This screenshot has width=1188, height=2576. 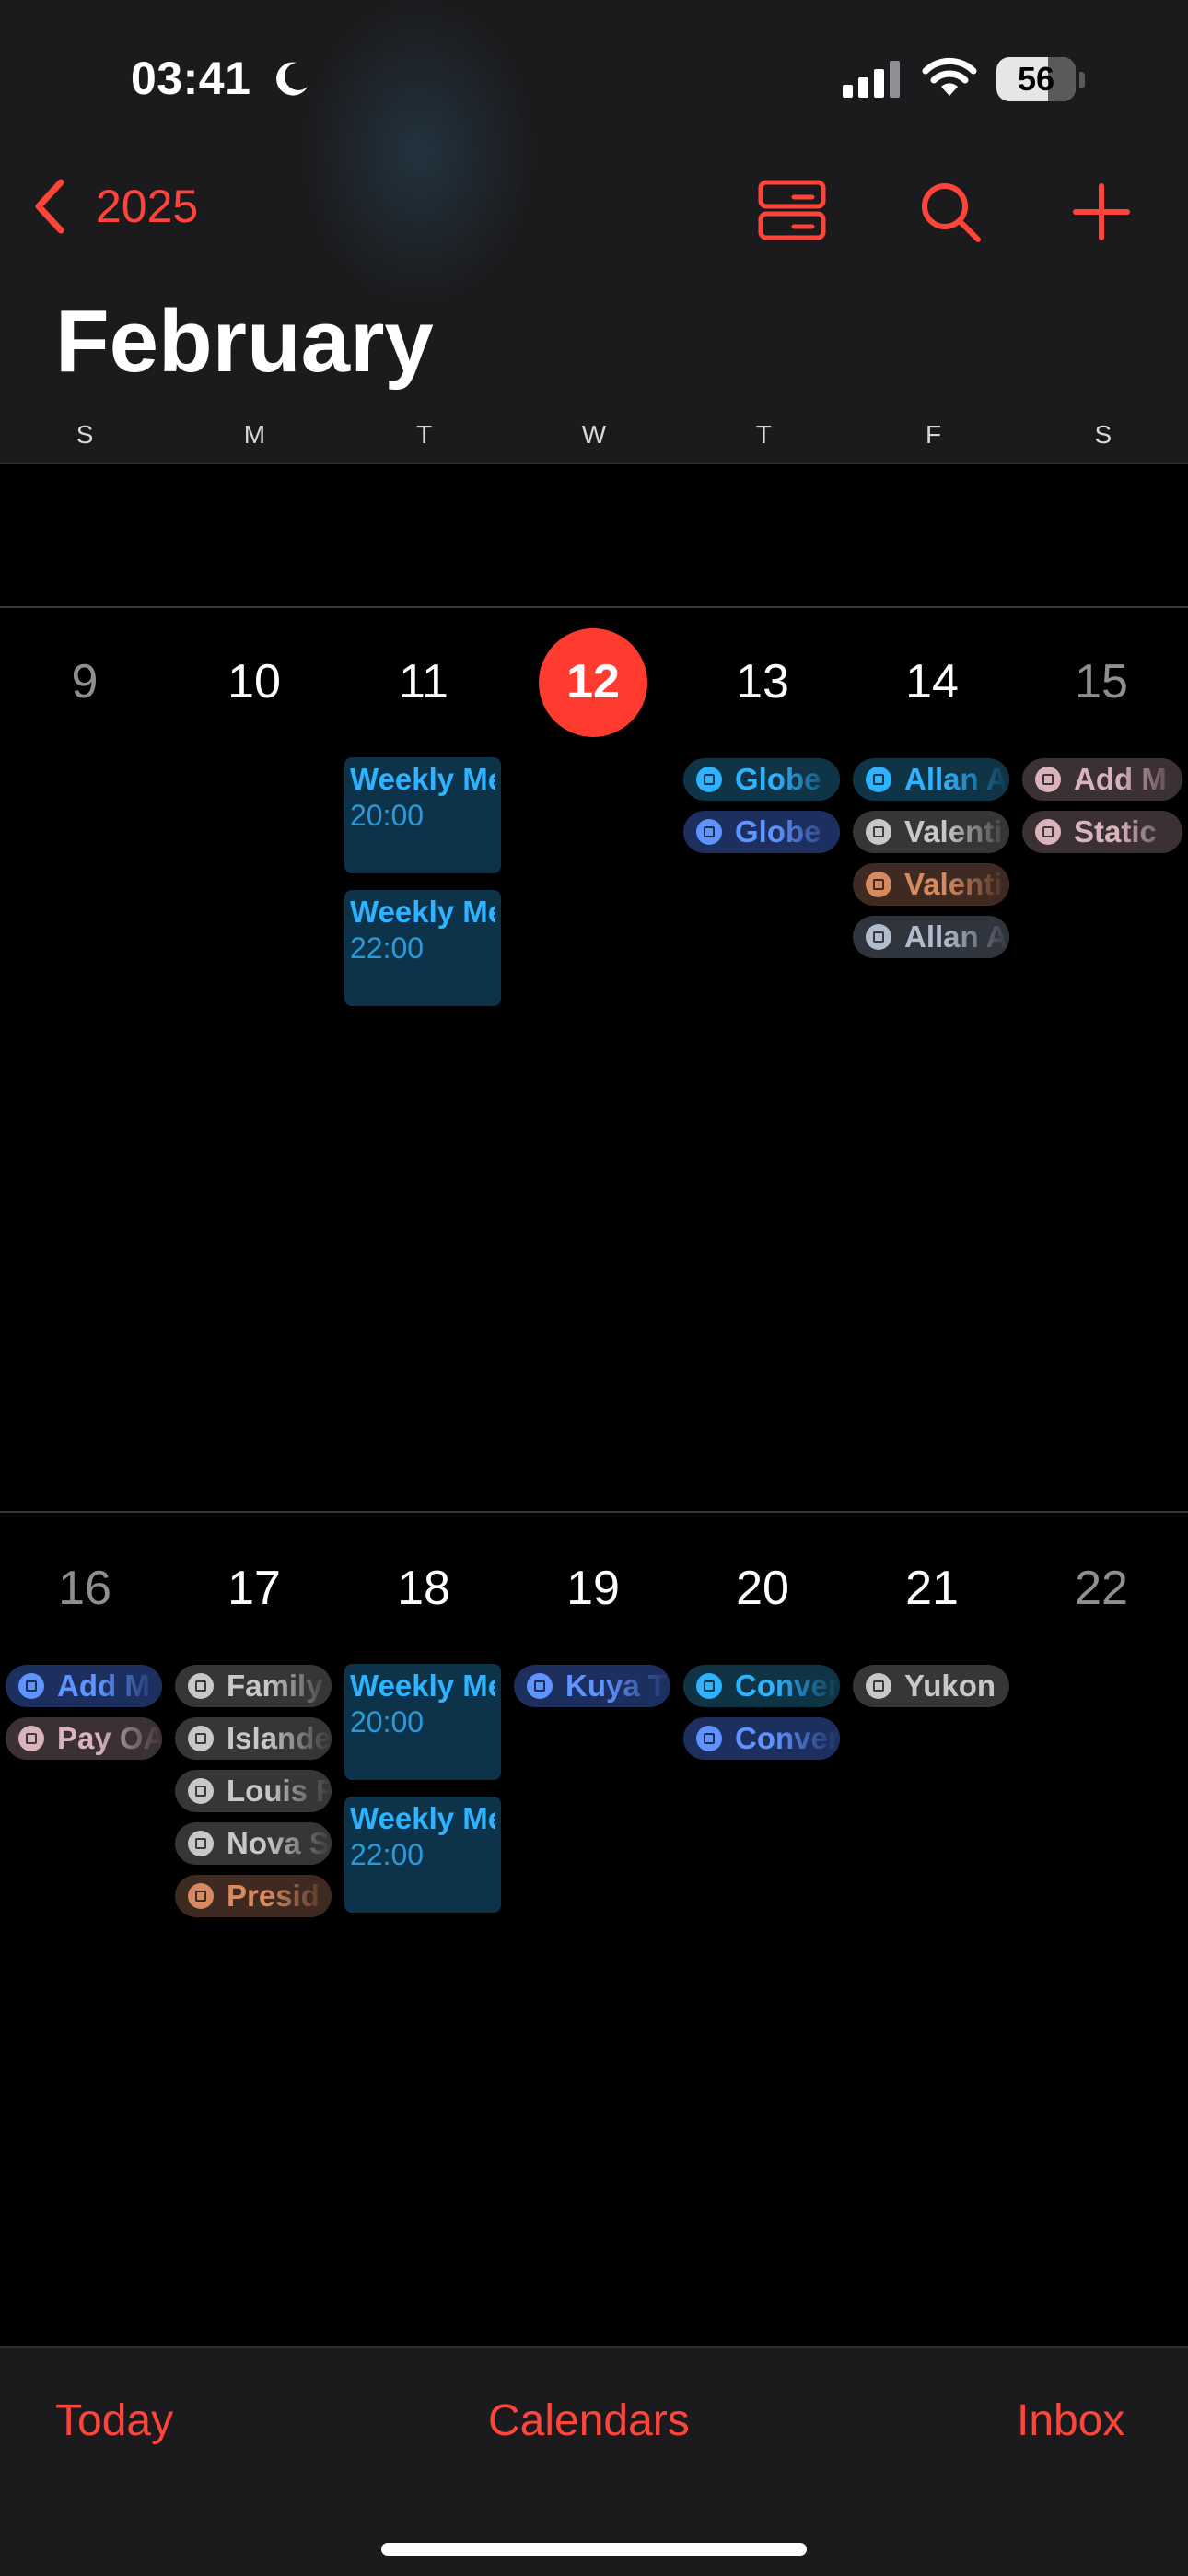 I want to click on event-chip: Kuya T, so click(x=592, y=1686).